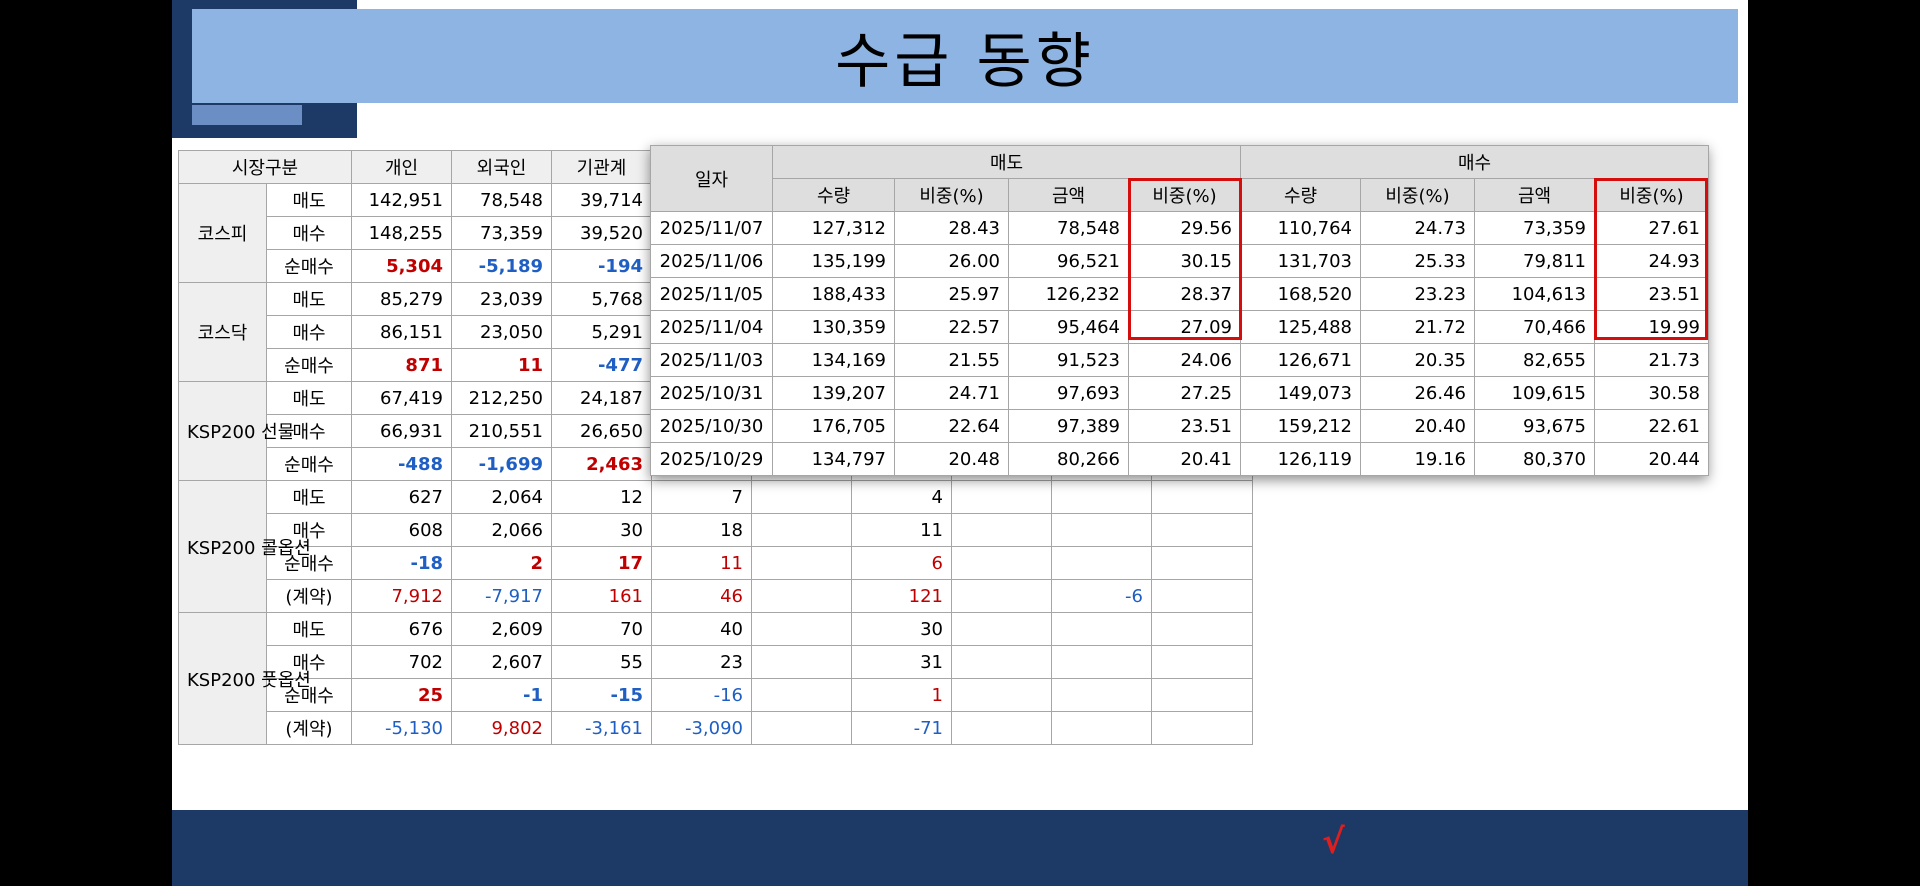  What do you see at coordinates (601, 200) in the screenshot?
I see `value-cell: 39,714` at bounding box center [601, 200].